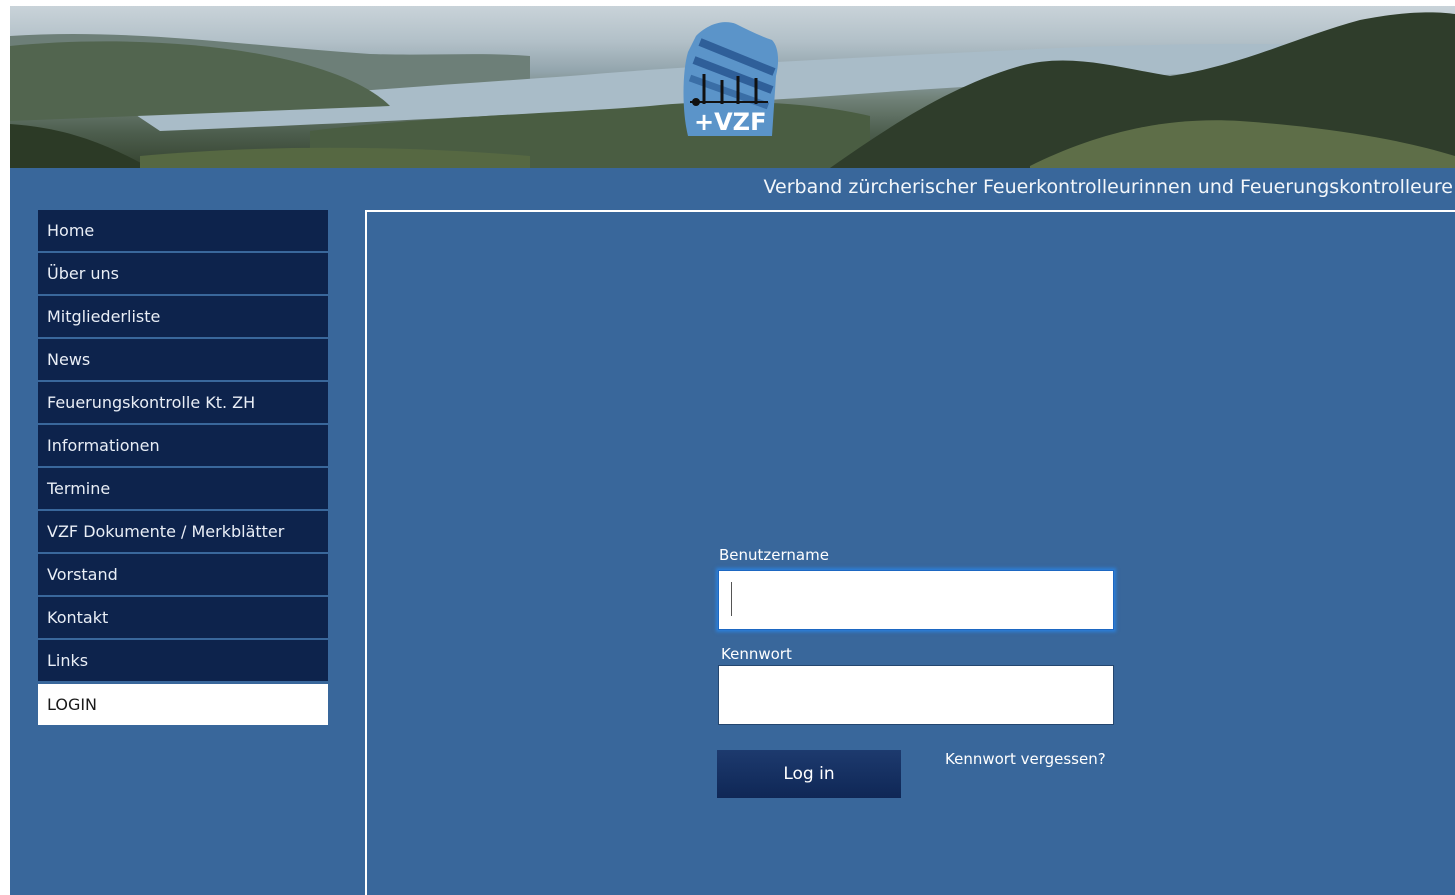 The height and width of the screenshot is (895, 1455). I want to click on vzf-logo-icon: +VZF, so click(731, 79).